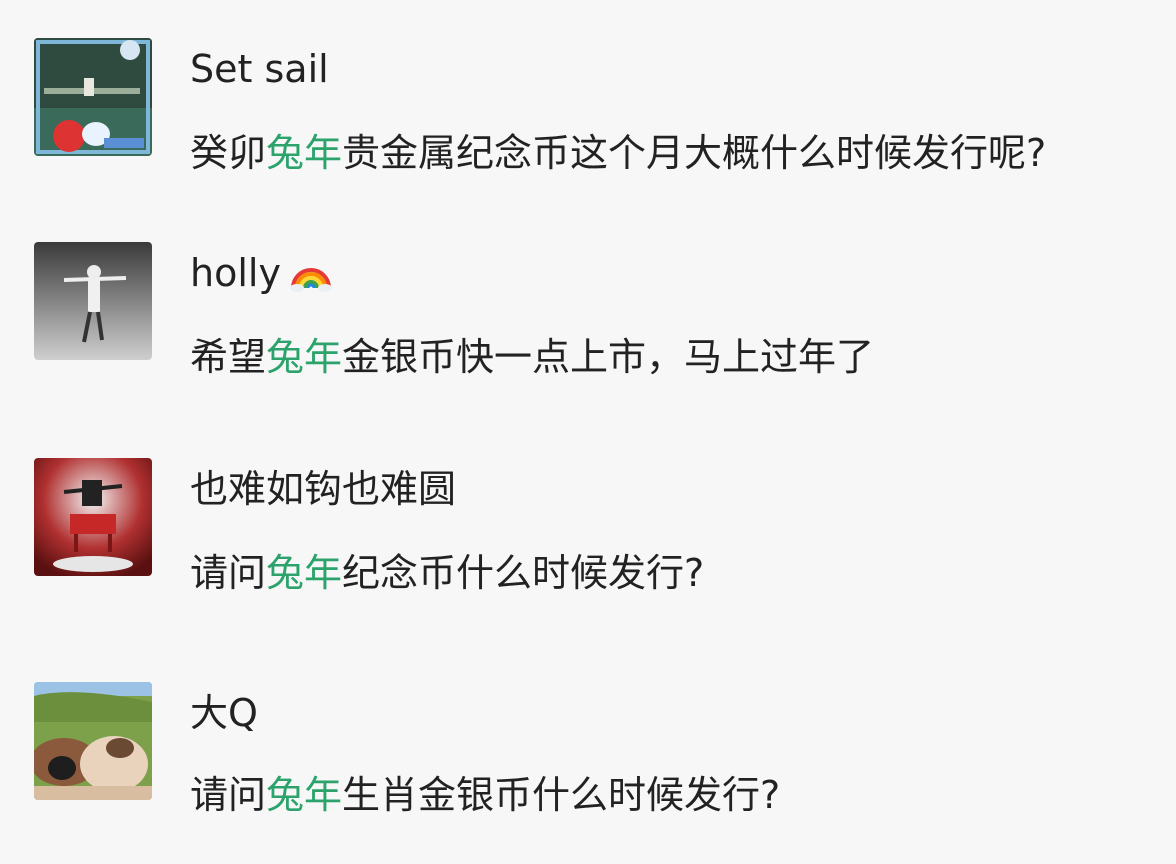 This screenshot has width=1176, height=864. What do you see at coordinates (93, 741) in the screenshot?
I see `avatar-cows-icon` at bounding box center [93, 741].